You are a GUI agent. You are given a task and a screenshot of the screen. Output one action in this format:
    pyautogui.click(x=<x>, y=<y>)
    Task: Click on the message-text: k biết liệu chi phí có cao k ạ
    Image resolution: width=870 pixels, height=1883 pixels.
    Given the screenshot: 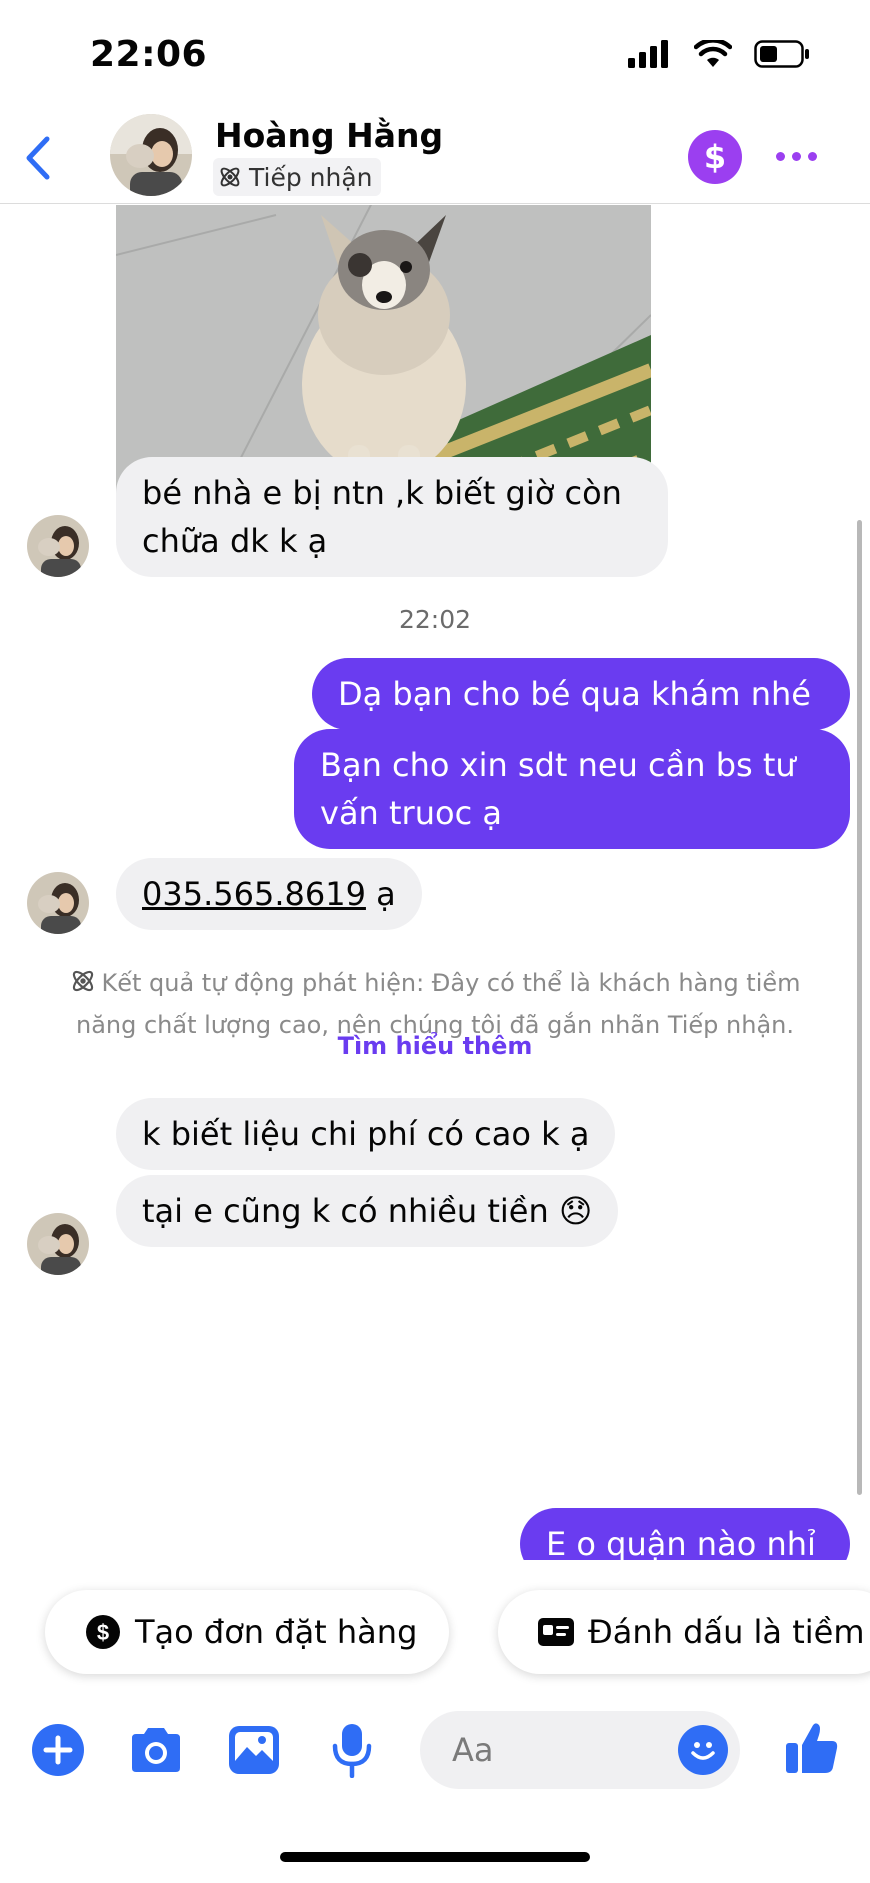 What is the action you would take?
    pyautogui.click(x=366, y=1134)
    